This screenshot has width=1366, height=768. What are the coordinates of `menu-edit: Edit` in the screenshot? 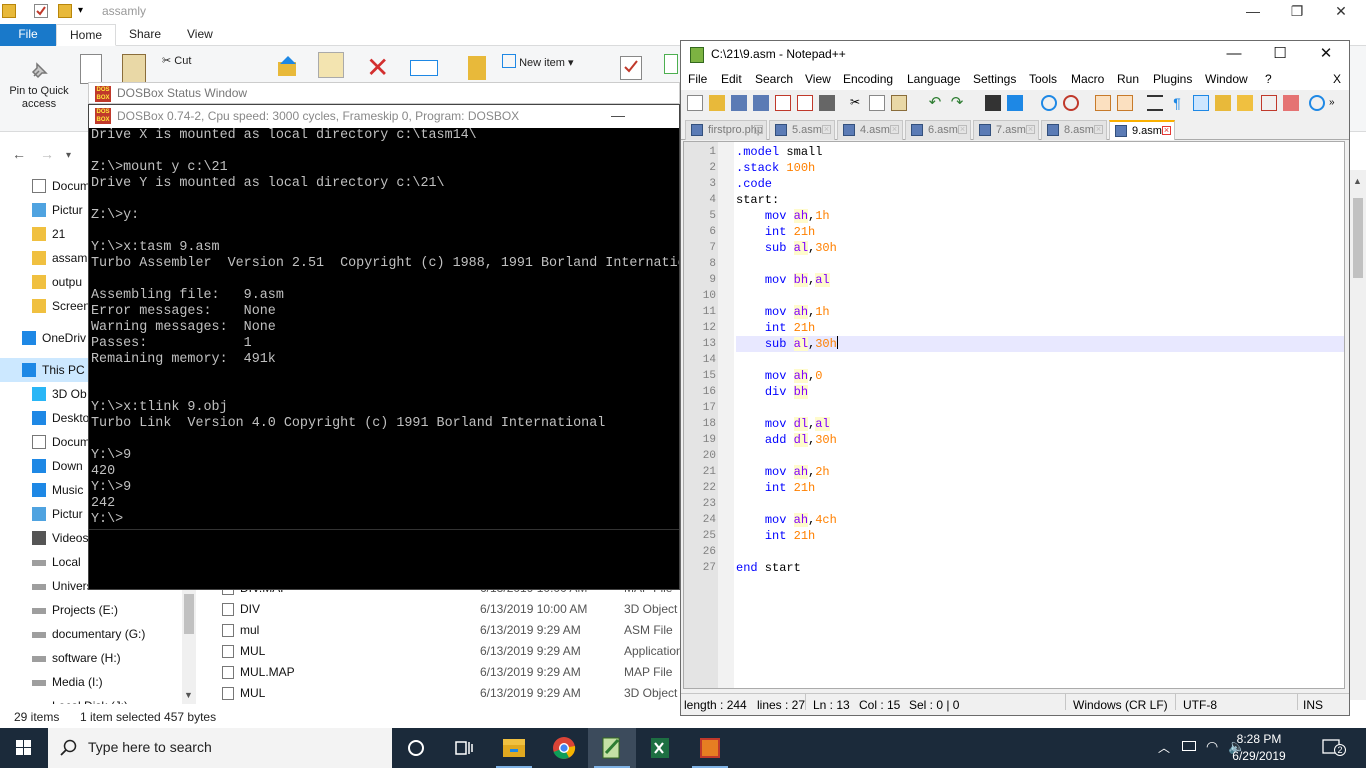 It's located at (731, 79).